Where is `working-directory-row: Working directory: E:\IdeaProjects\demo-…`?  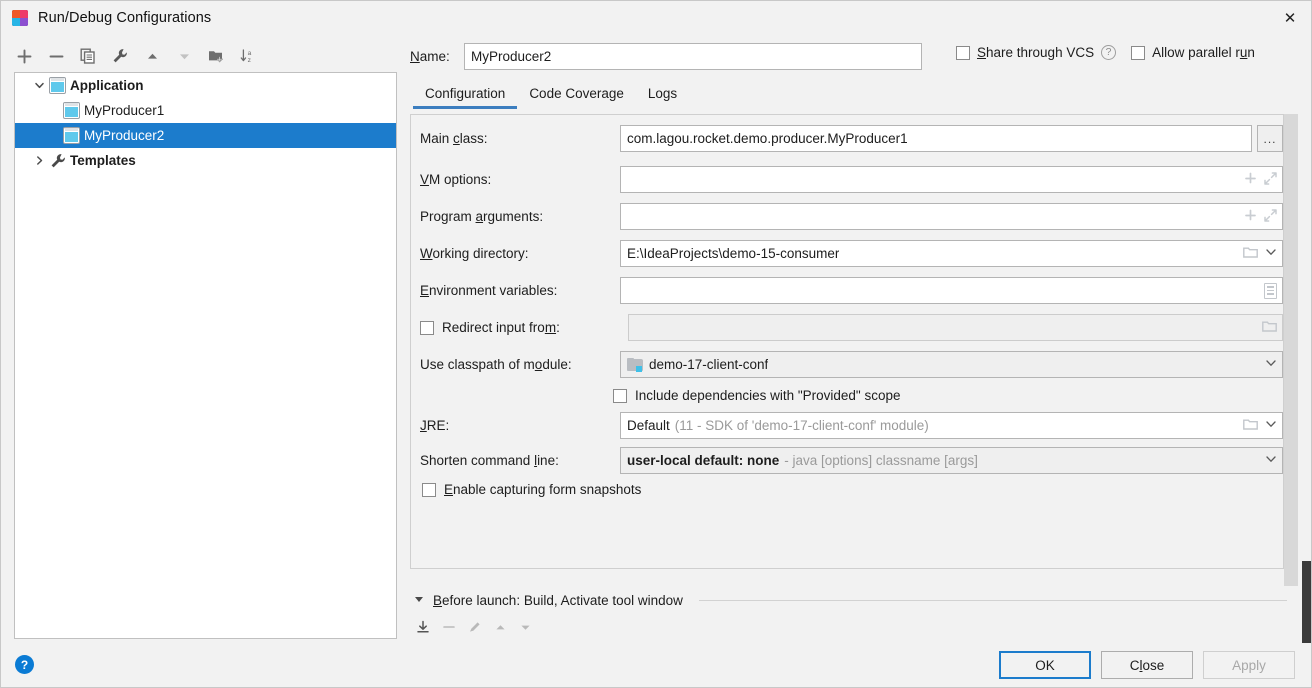
working-directory-row: Working directory: E:\IdeaProjects\demo-… is located at coordinates (852, 253).